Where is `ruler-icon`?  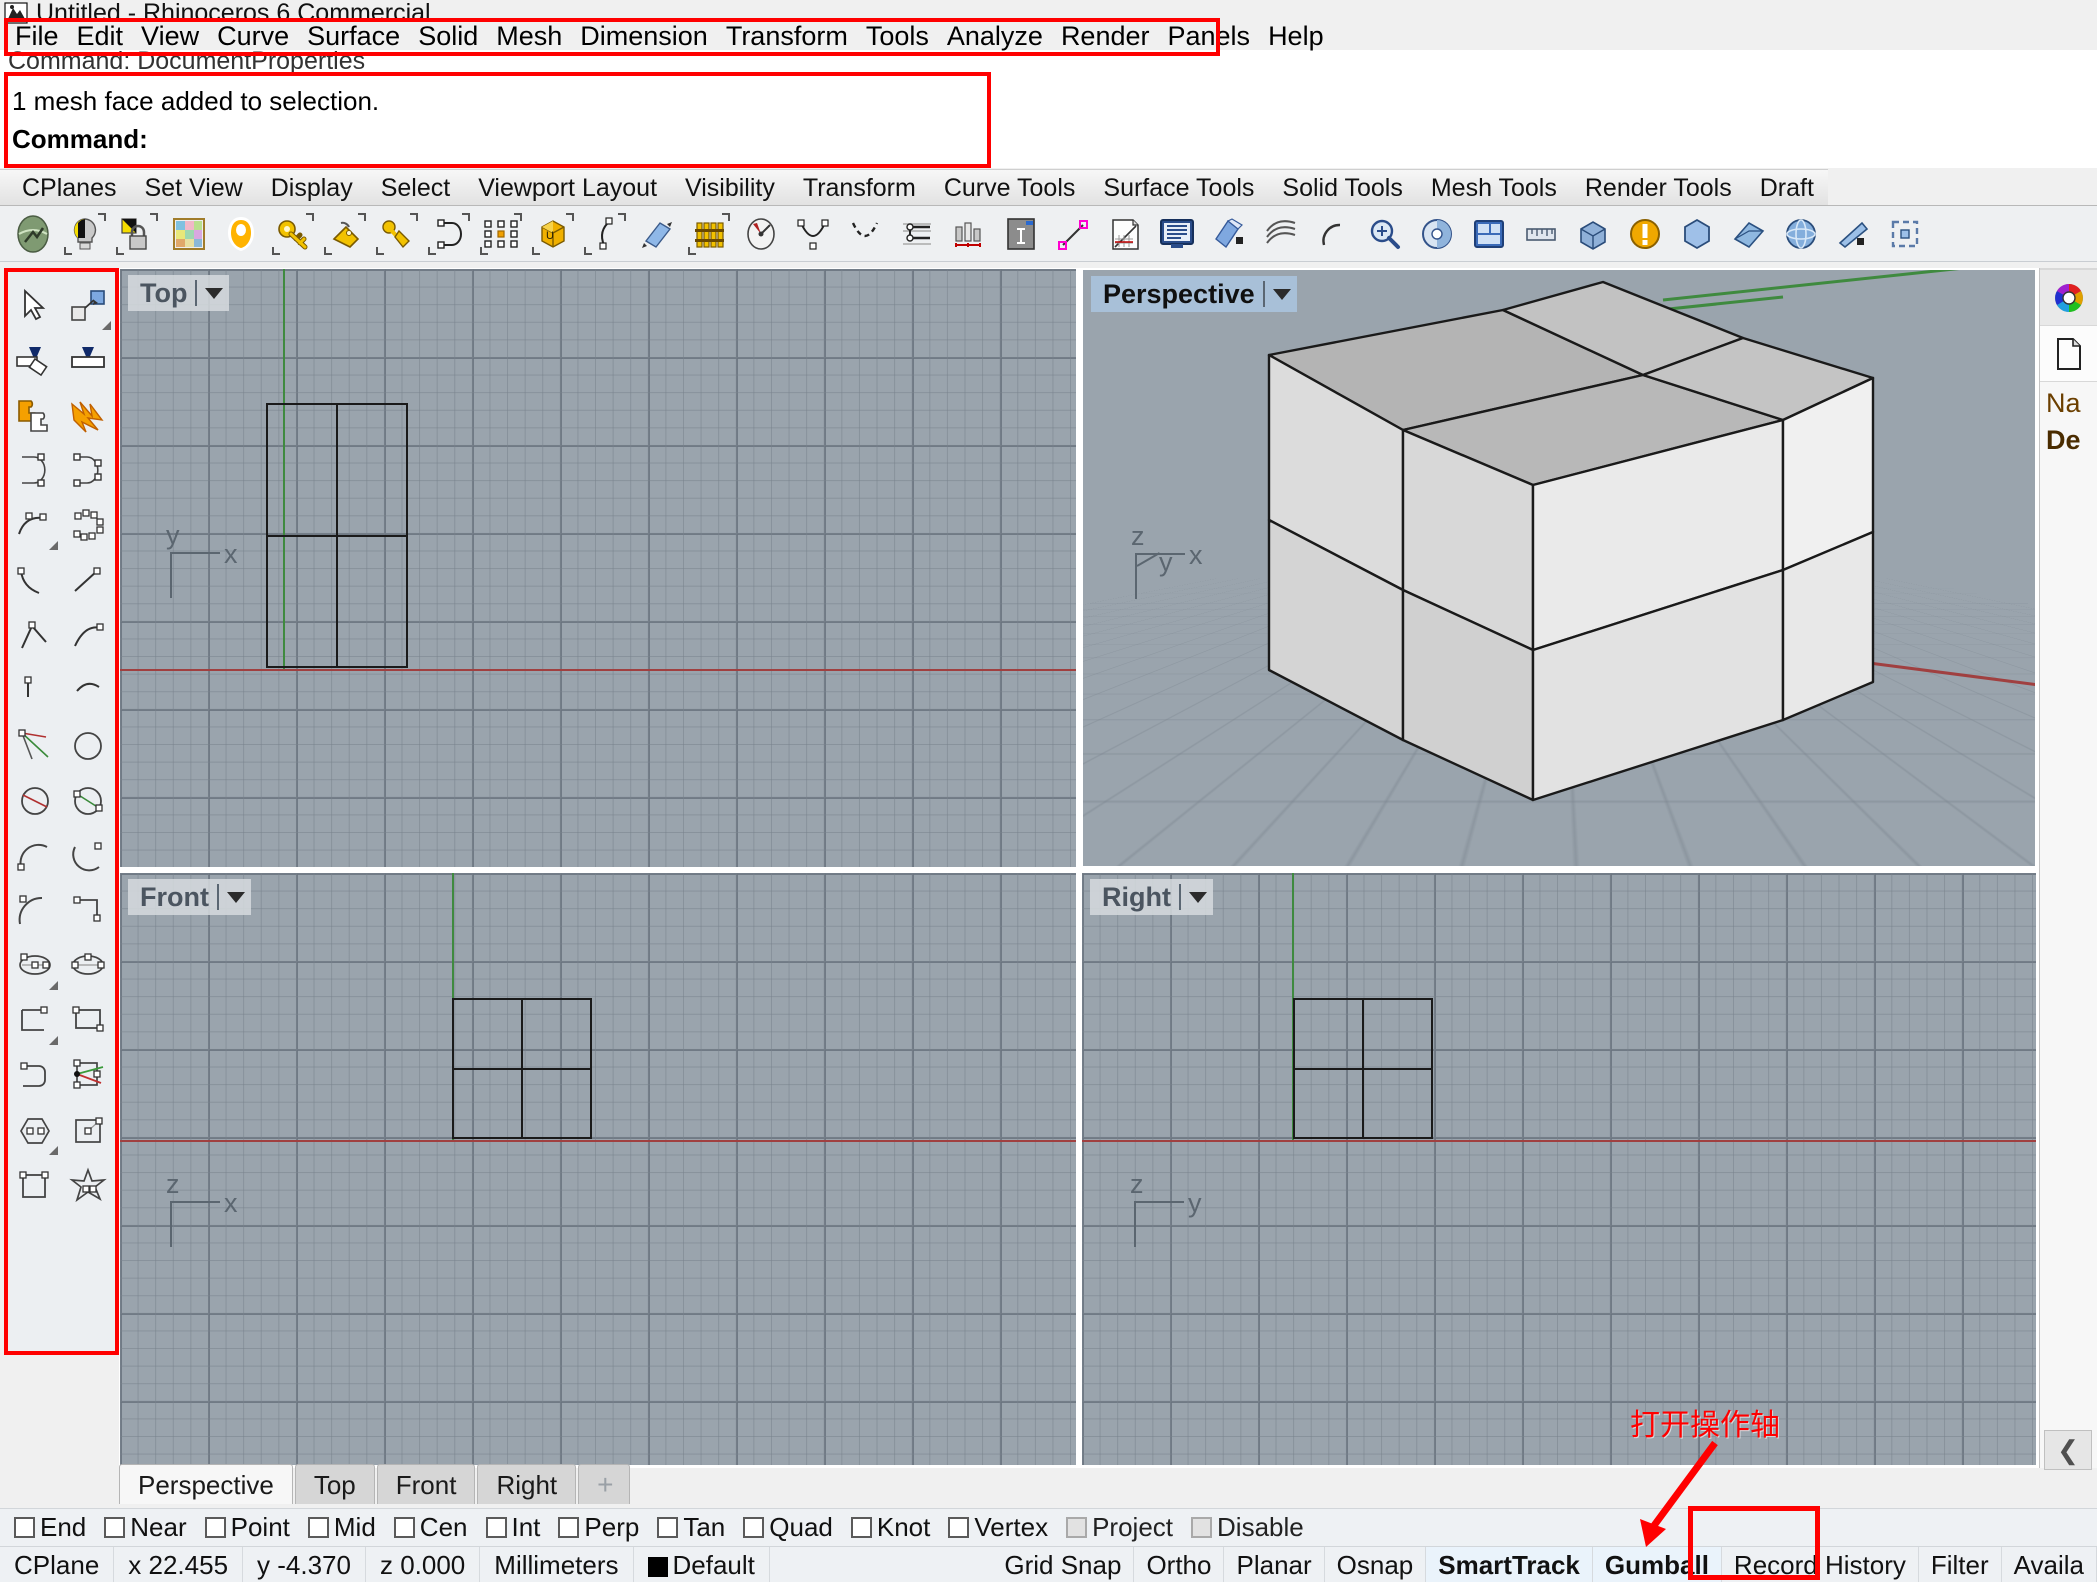 ruler-icon is located at coordinates (1541, 234).